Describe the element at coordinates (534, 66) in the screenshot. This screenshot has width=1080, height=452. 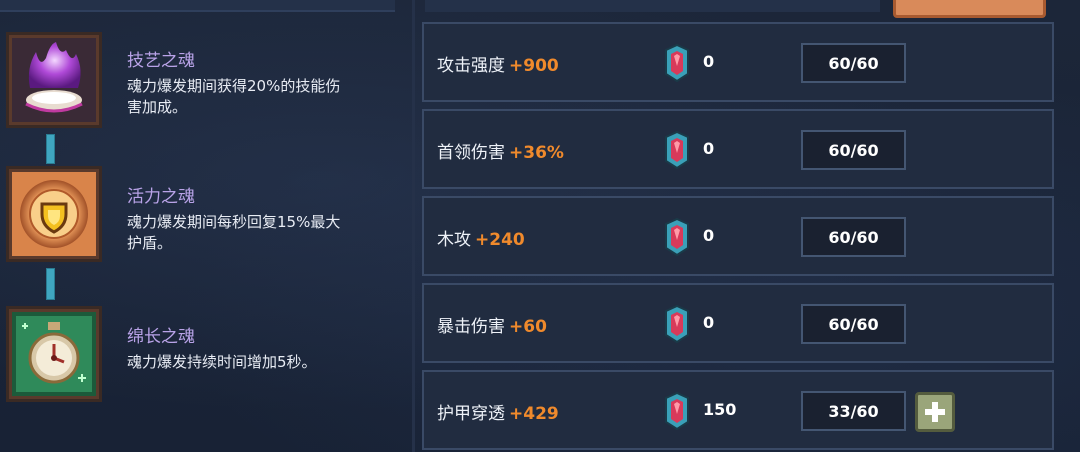
I see `stat-bonus: +900` at that location.